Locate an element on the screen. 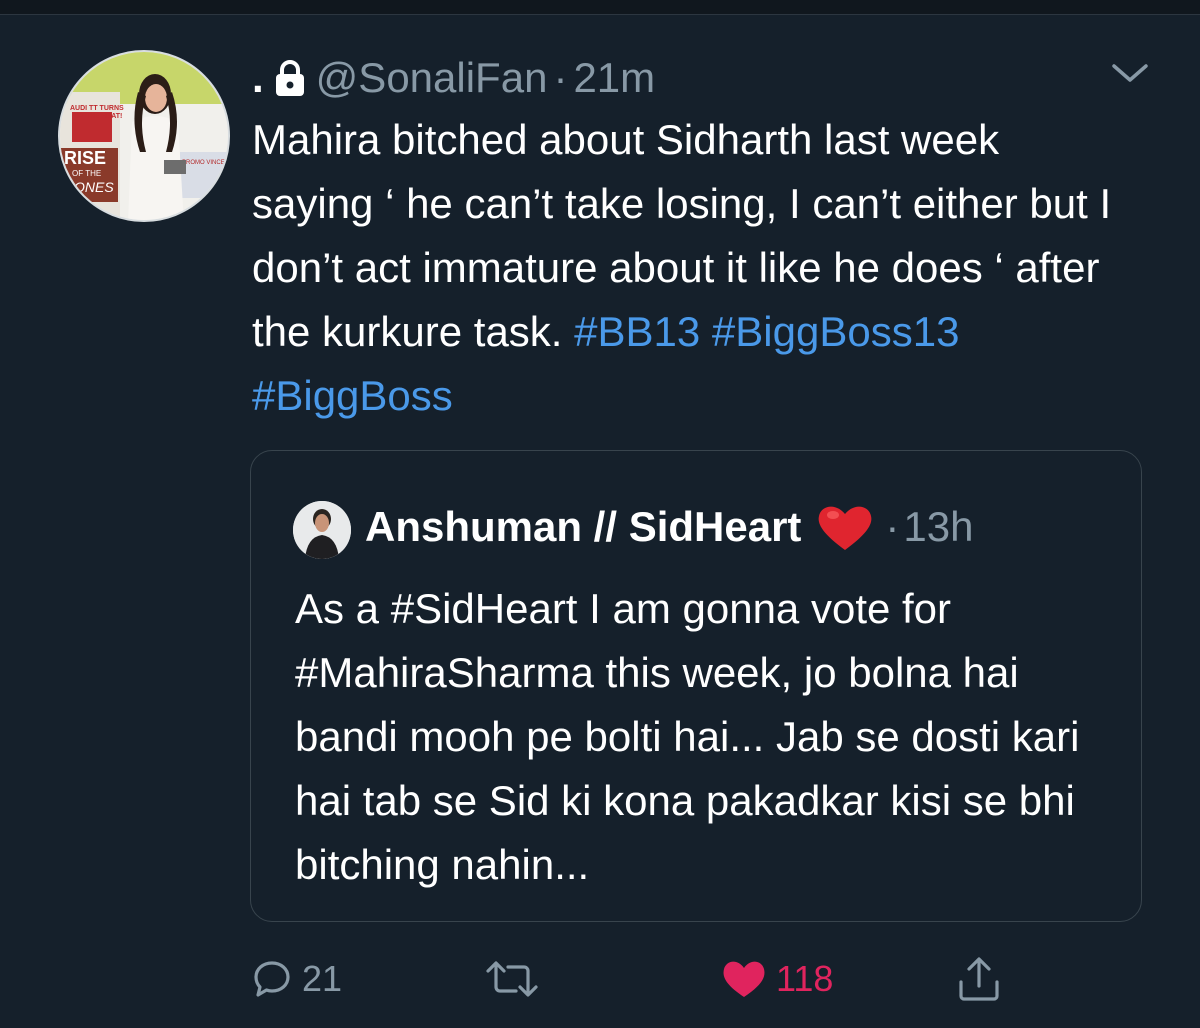  timestamp: 21m is located at coordinates (614, 78).